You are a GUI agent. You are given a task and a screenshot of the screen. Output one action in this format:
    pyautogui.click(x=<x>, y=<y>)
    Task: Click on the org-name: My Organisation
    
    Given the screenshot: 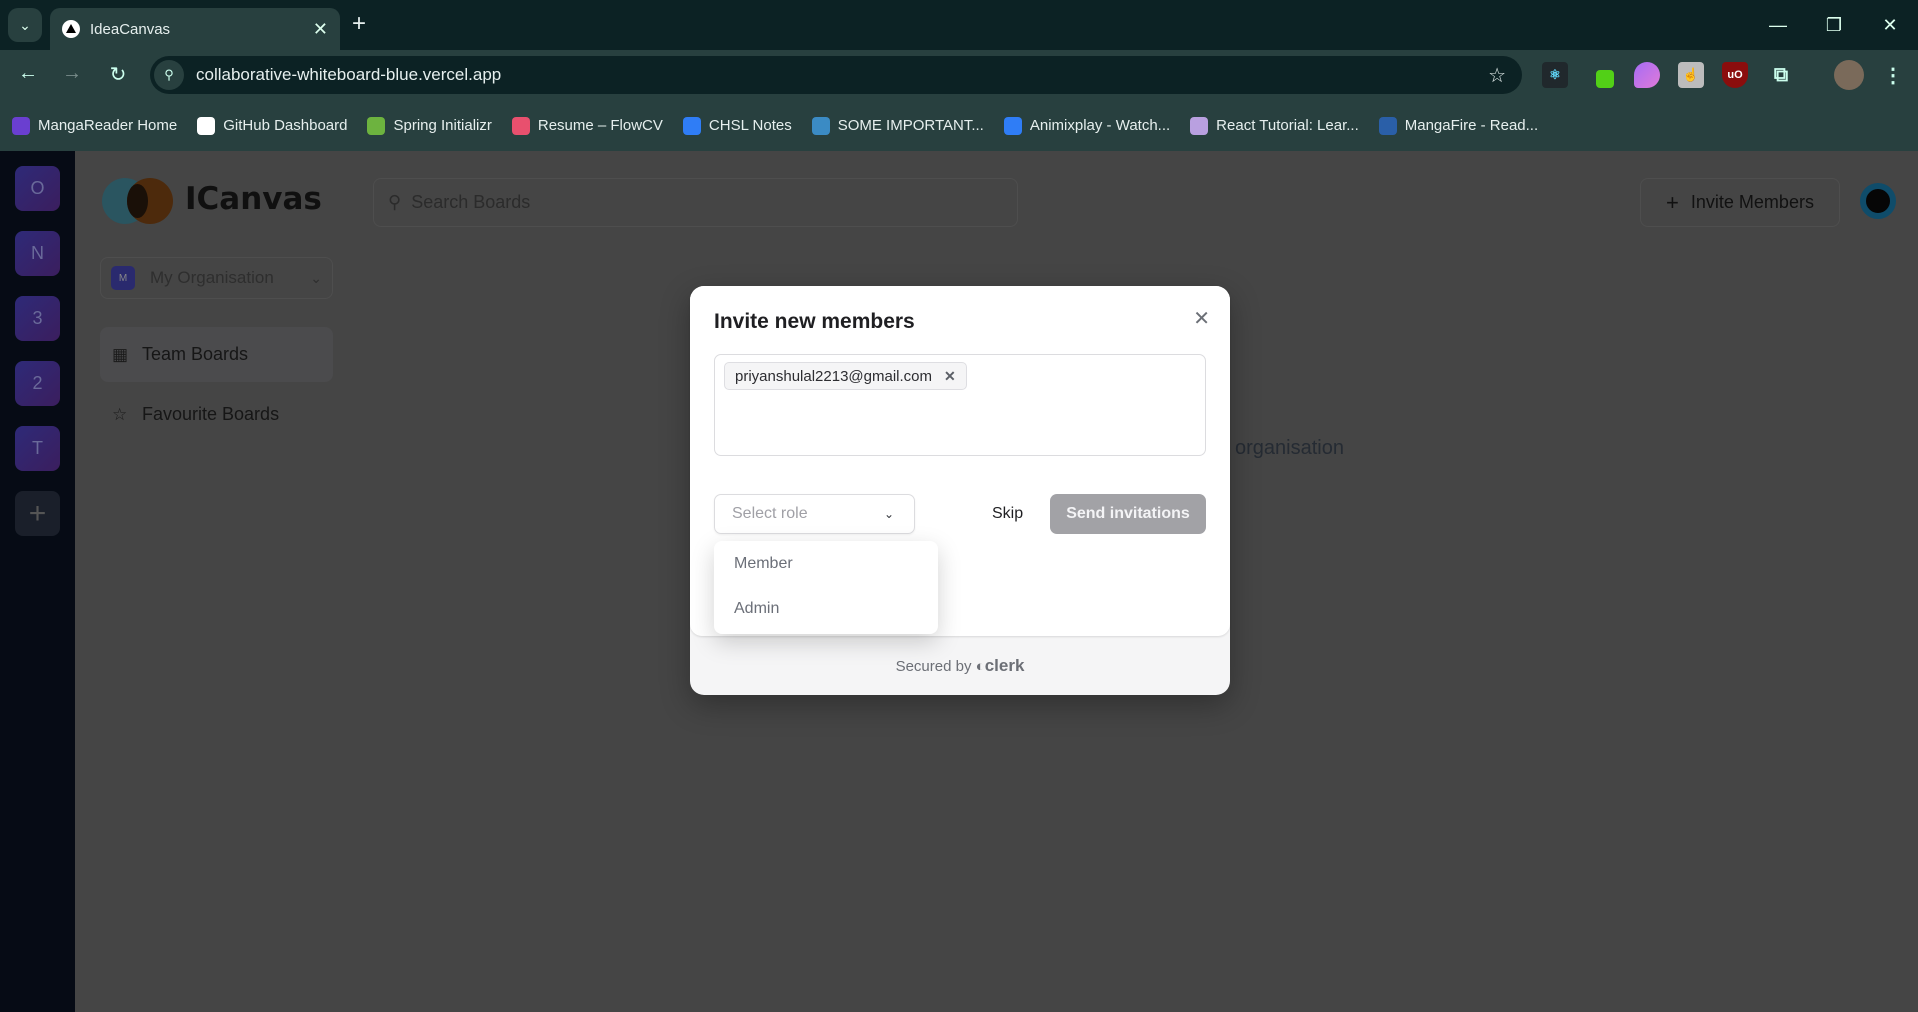 What is the action you would take?
    pyautogui.click(x=212, y=277)
    